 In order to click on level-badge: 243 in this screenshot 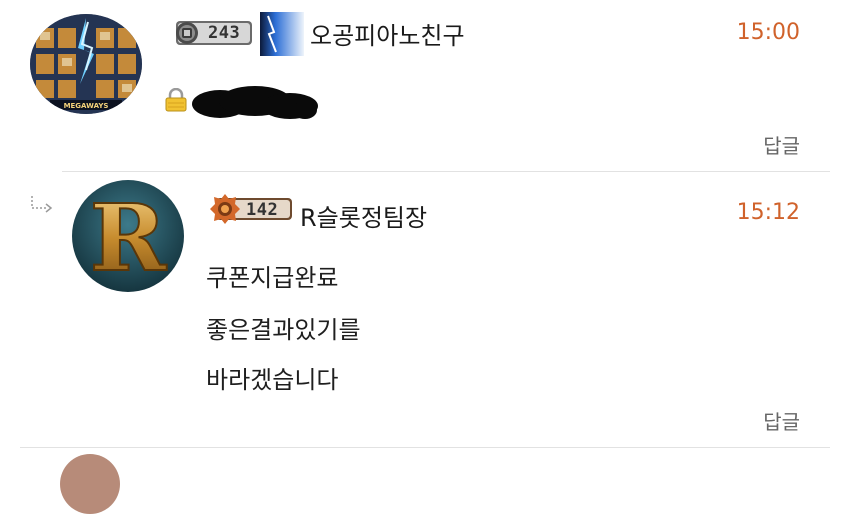, I will do `click(213, 33)`.